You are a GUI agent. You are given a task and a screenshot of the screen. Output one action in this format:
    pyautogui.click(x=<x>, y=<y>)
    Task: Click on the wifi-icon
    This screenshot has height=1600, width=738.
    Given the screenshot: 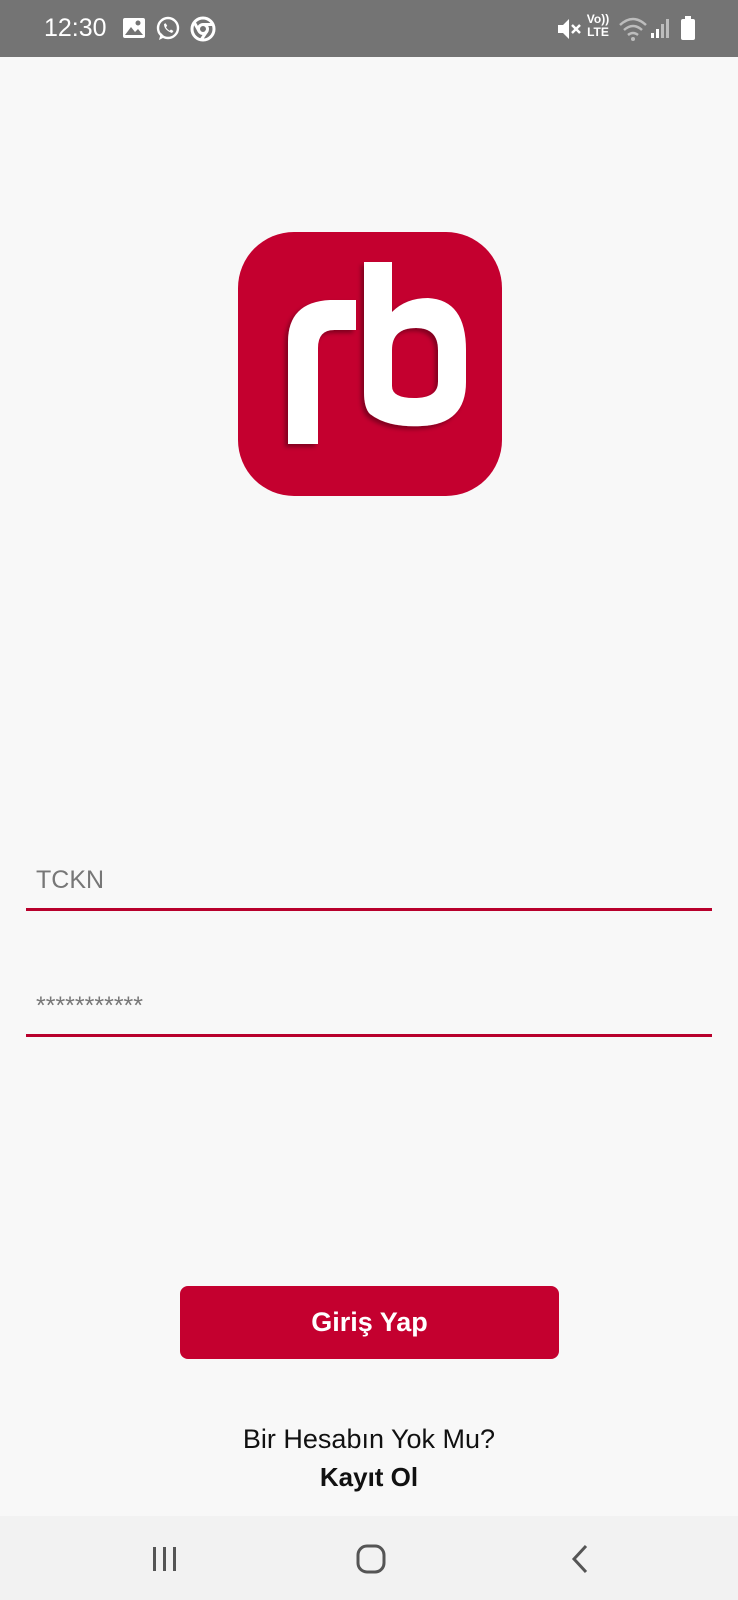 What is the action you would take?
    pyautogui.click(x=633, y=31)
    